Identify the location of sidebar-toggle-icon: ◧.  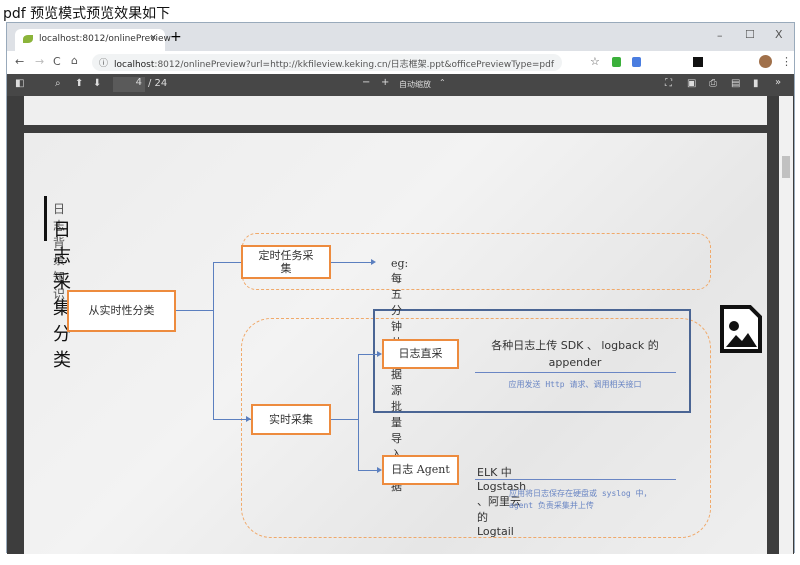
(19, 83).